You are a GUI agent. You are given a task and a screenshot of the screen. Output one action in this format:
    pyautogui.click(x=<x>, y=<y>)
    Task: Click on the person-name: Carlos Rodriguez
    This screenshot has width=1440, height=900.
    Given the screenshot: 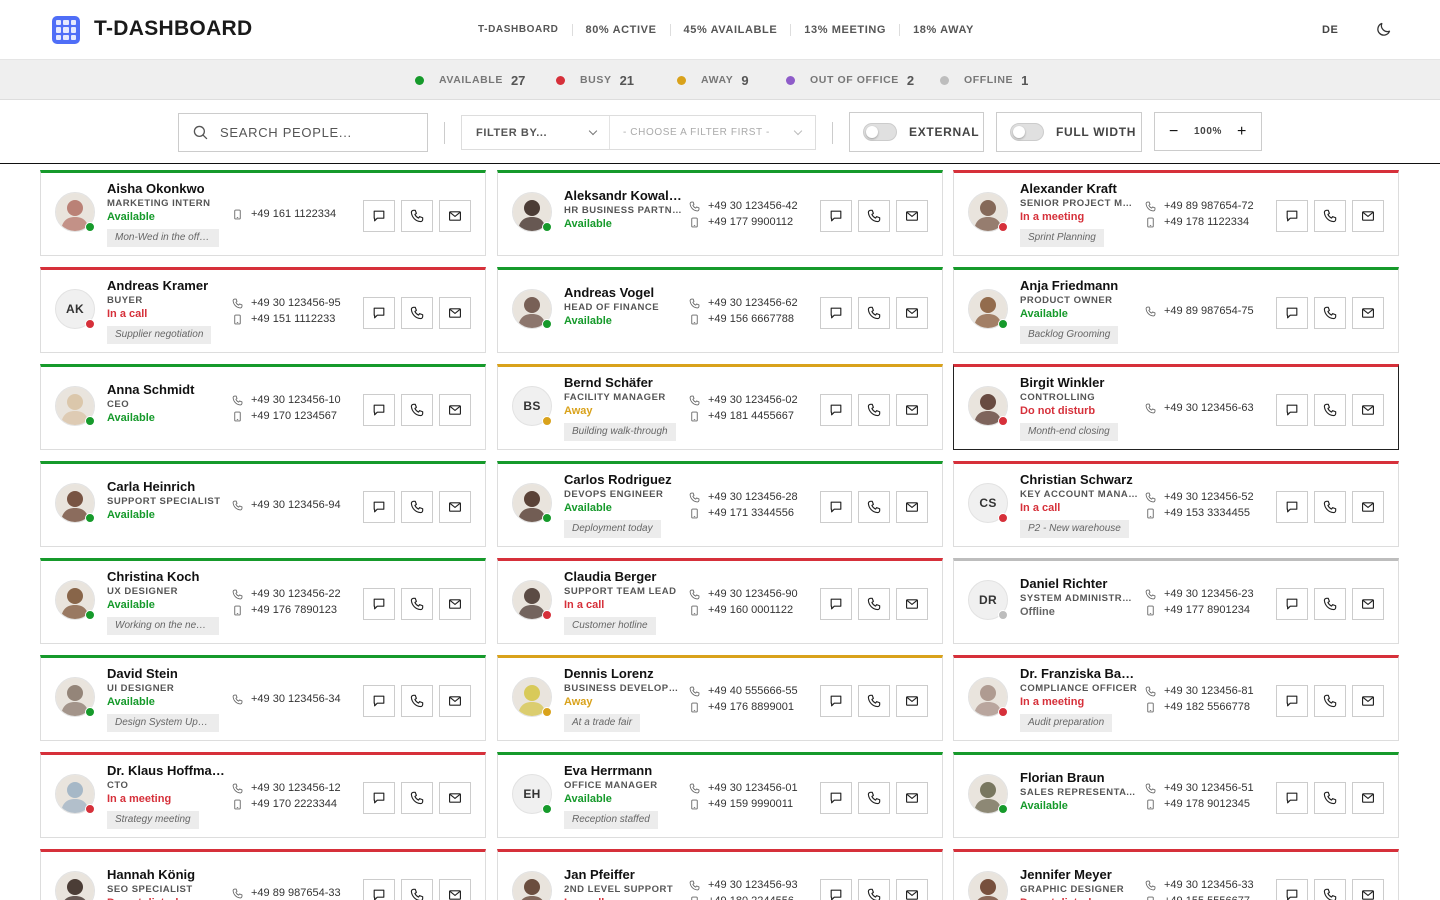 What is the action you would take?
    pyautogui.click(x=623, y=479)
    